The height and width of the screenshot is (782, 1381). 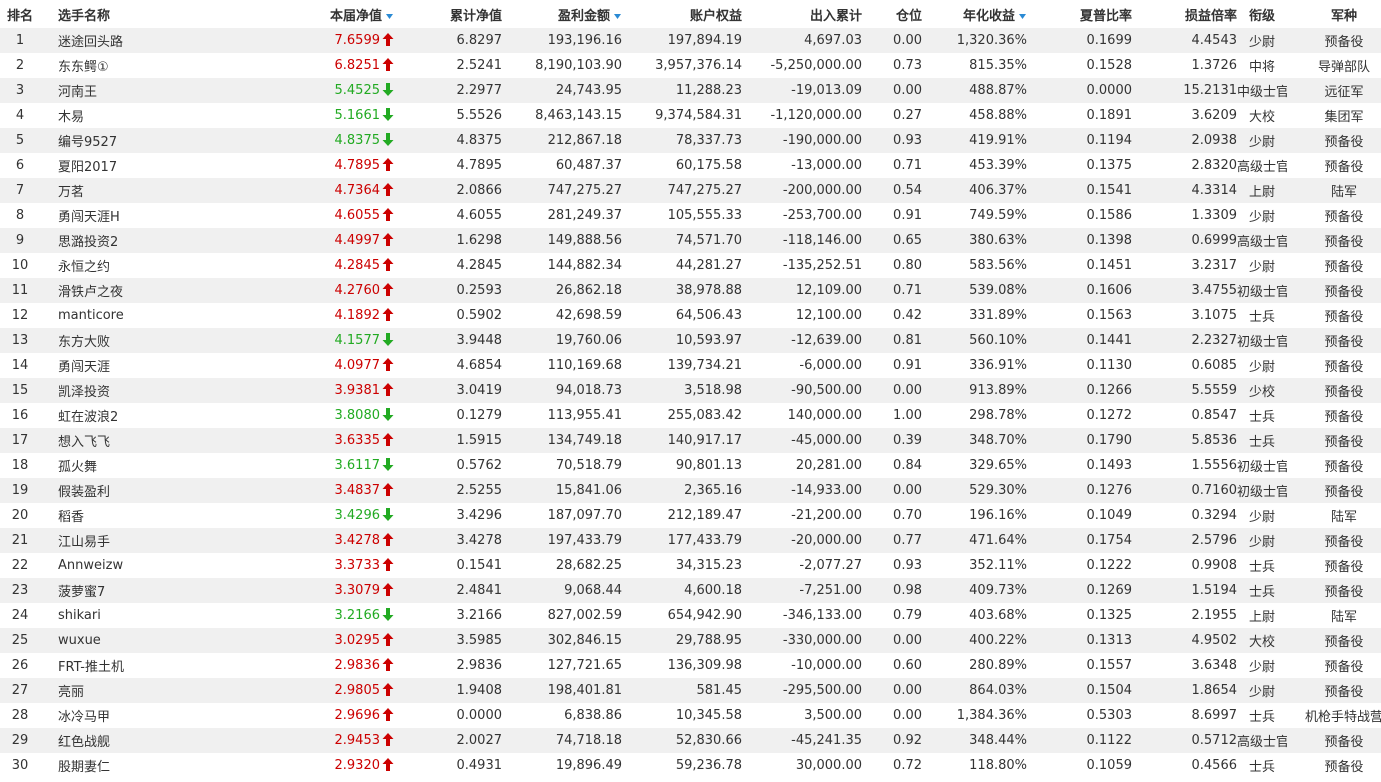 What do you see at coordinates (167, 240) in the screenshot?
I see `player-name: 思潞投资2` at bounding box center [167, 240].